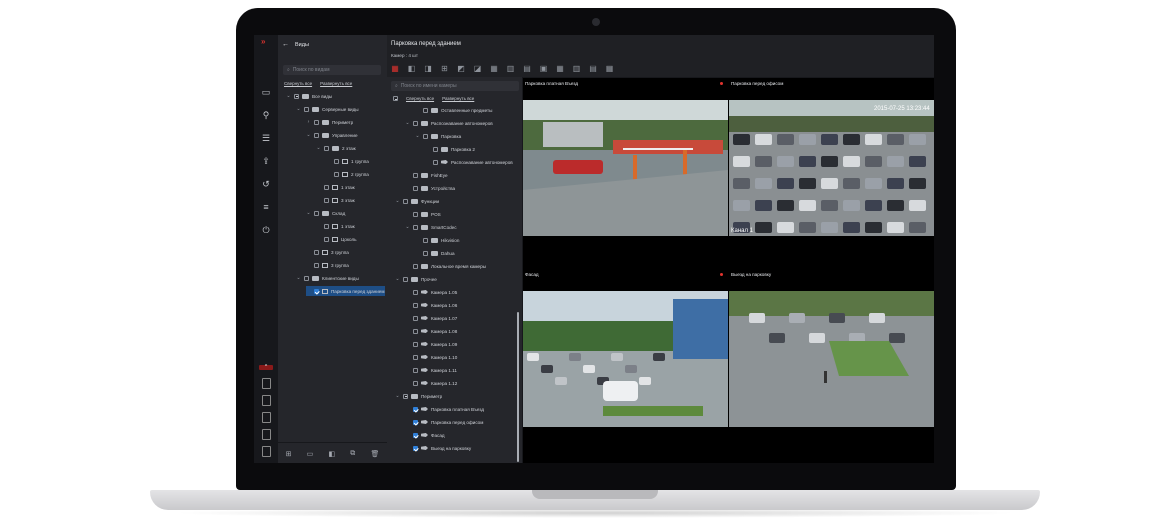  Describe the element at coordinates (625, 366) in the screenshot. I see `video-tile: Фасад` at that location.